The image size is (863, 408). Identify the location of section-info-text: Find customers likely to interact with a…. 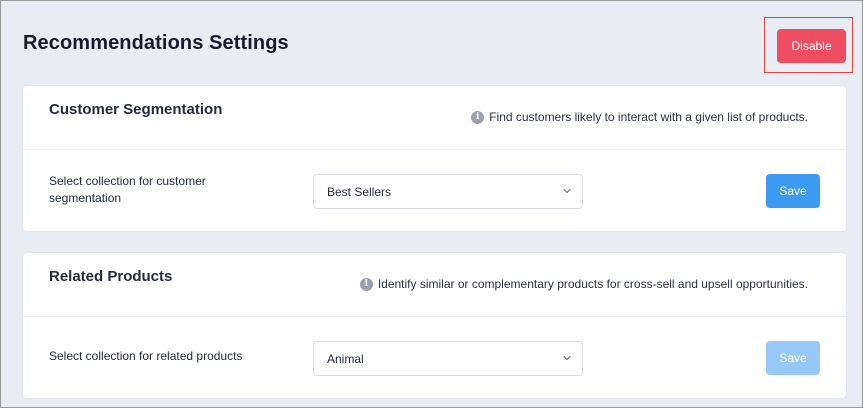
(648, 117).